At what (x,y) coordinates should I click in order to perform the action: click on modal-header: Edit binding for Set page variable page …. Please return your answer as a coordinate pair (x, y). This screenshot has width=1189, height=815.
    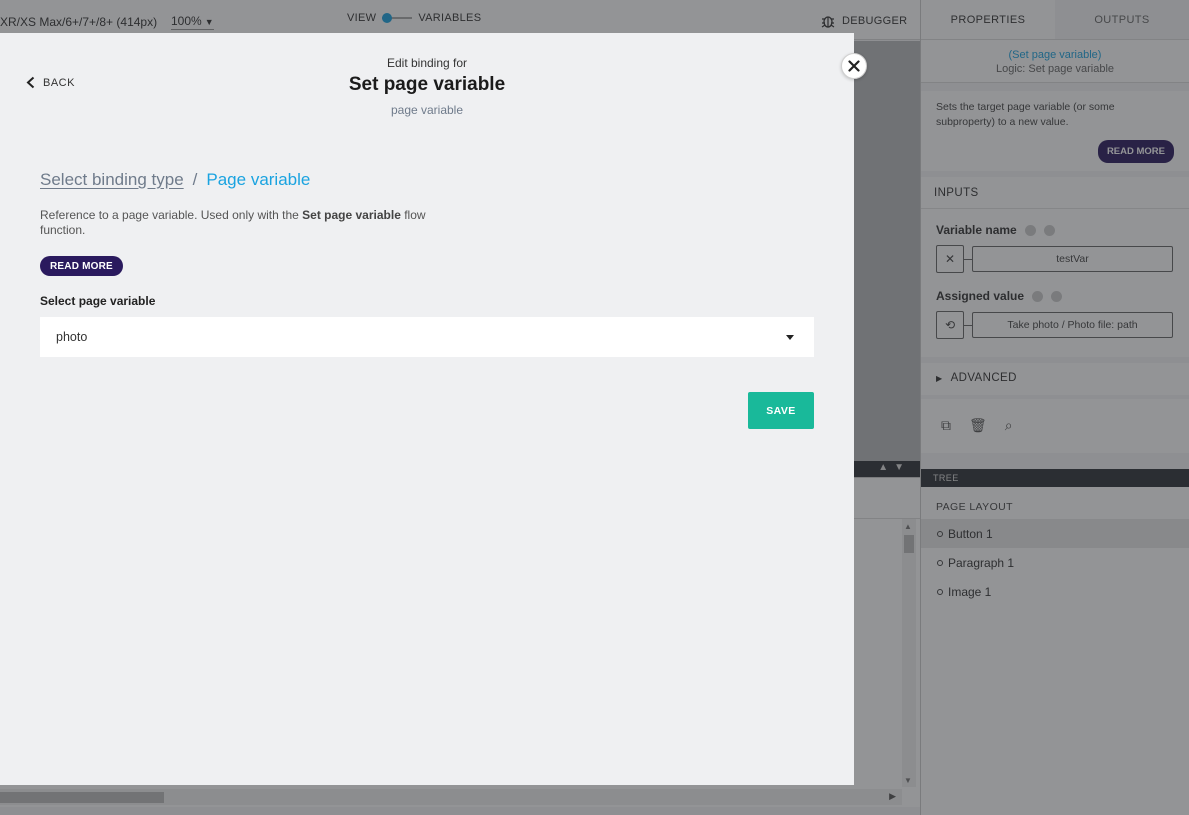
    Looking at the image, I should click on (427, 86).